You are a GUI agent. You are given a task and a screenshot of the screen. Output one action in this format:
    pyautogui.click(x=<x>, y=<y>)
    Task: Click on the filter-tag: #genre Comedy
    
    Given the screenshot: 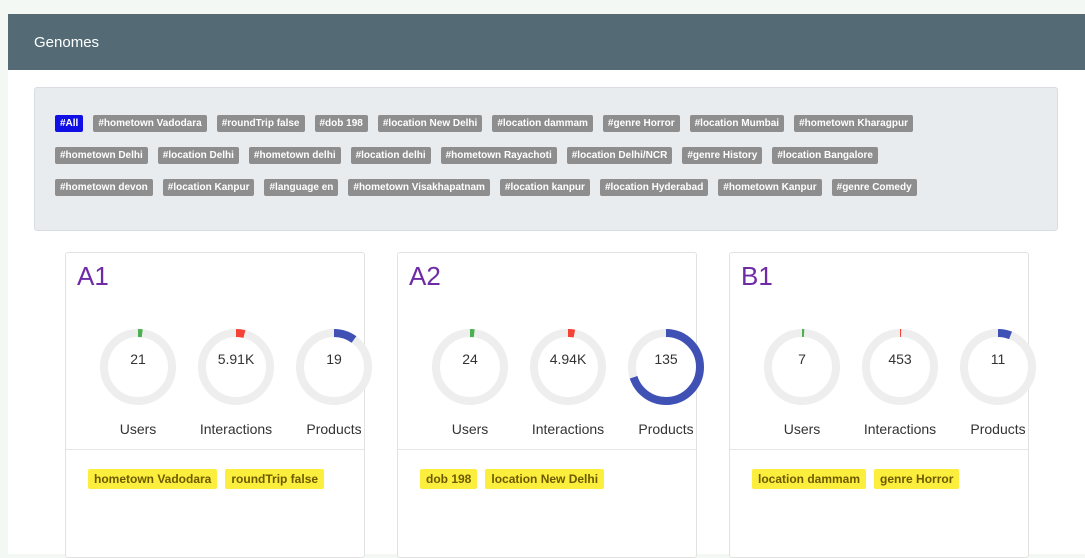 What is the action you would take?
    pyautogui.click(x=874, y=187)
    